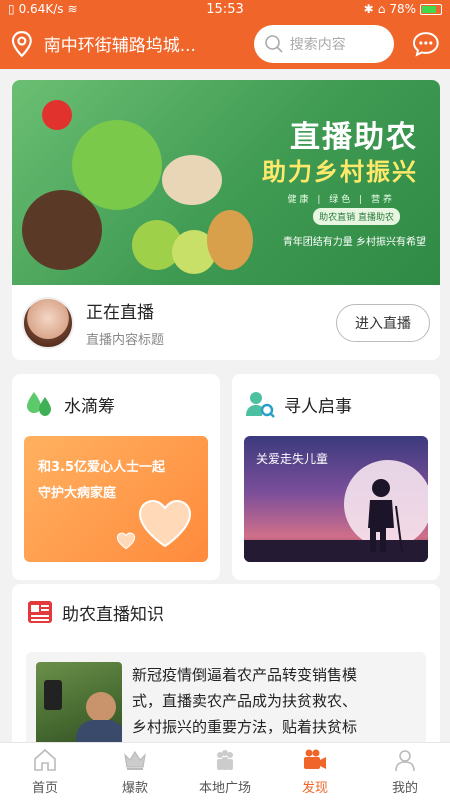 This screenshot has height=800, width=450. Describe the element at coordinates (48, 322) in the screenshot. I see `avatar` at that location.